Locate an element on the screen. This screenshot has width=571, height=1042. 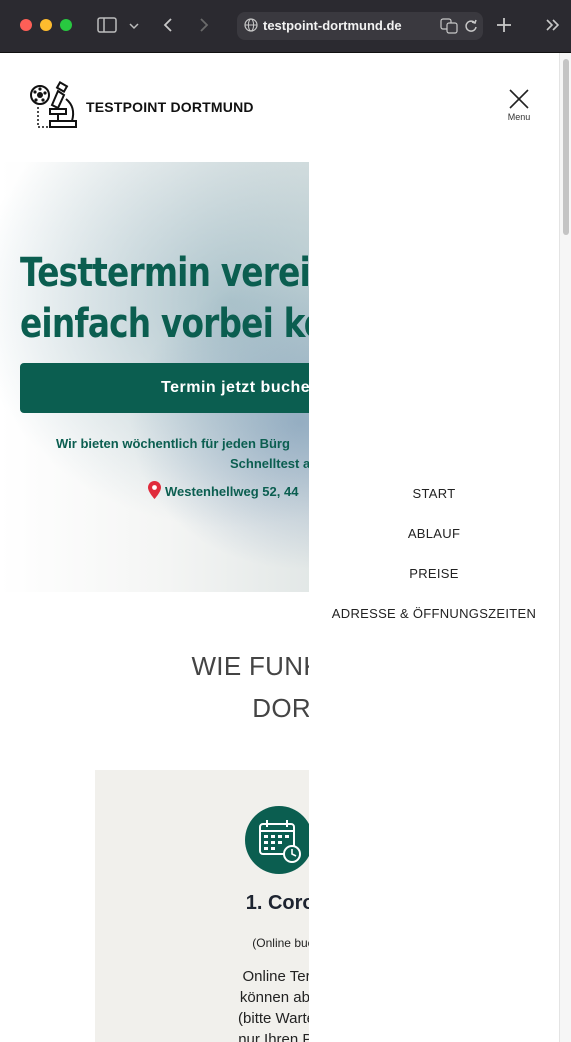
translate-icon is located at coordinates (449, 28).